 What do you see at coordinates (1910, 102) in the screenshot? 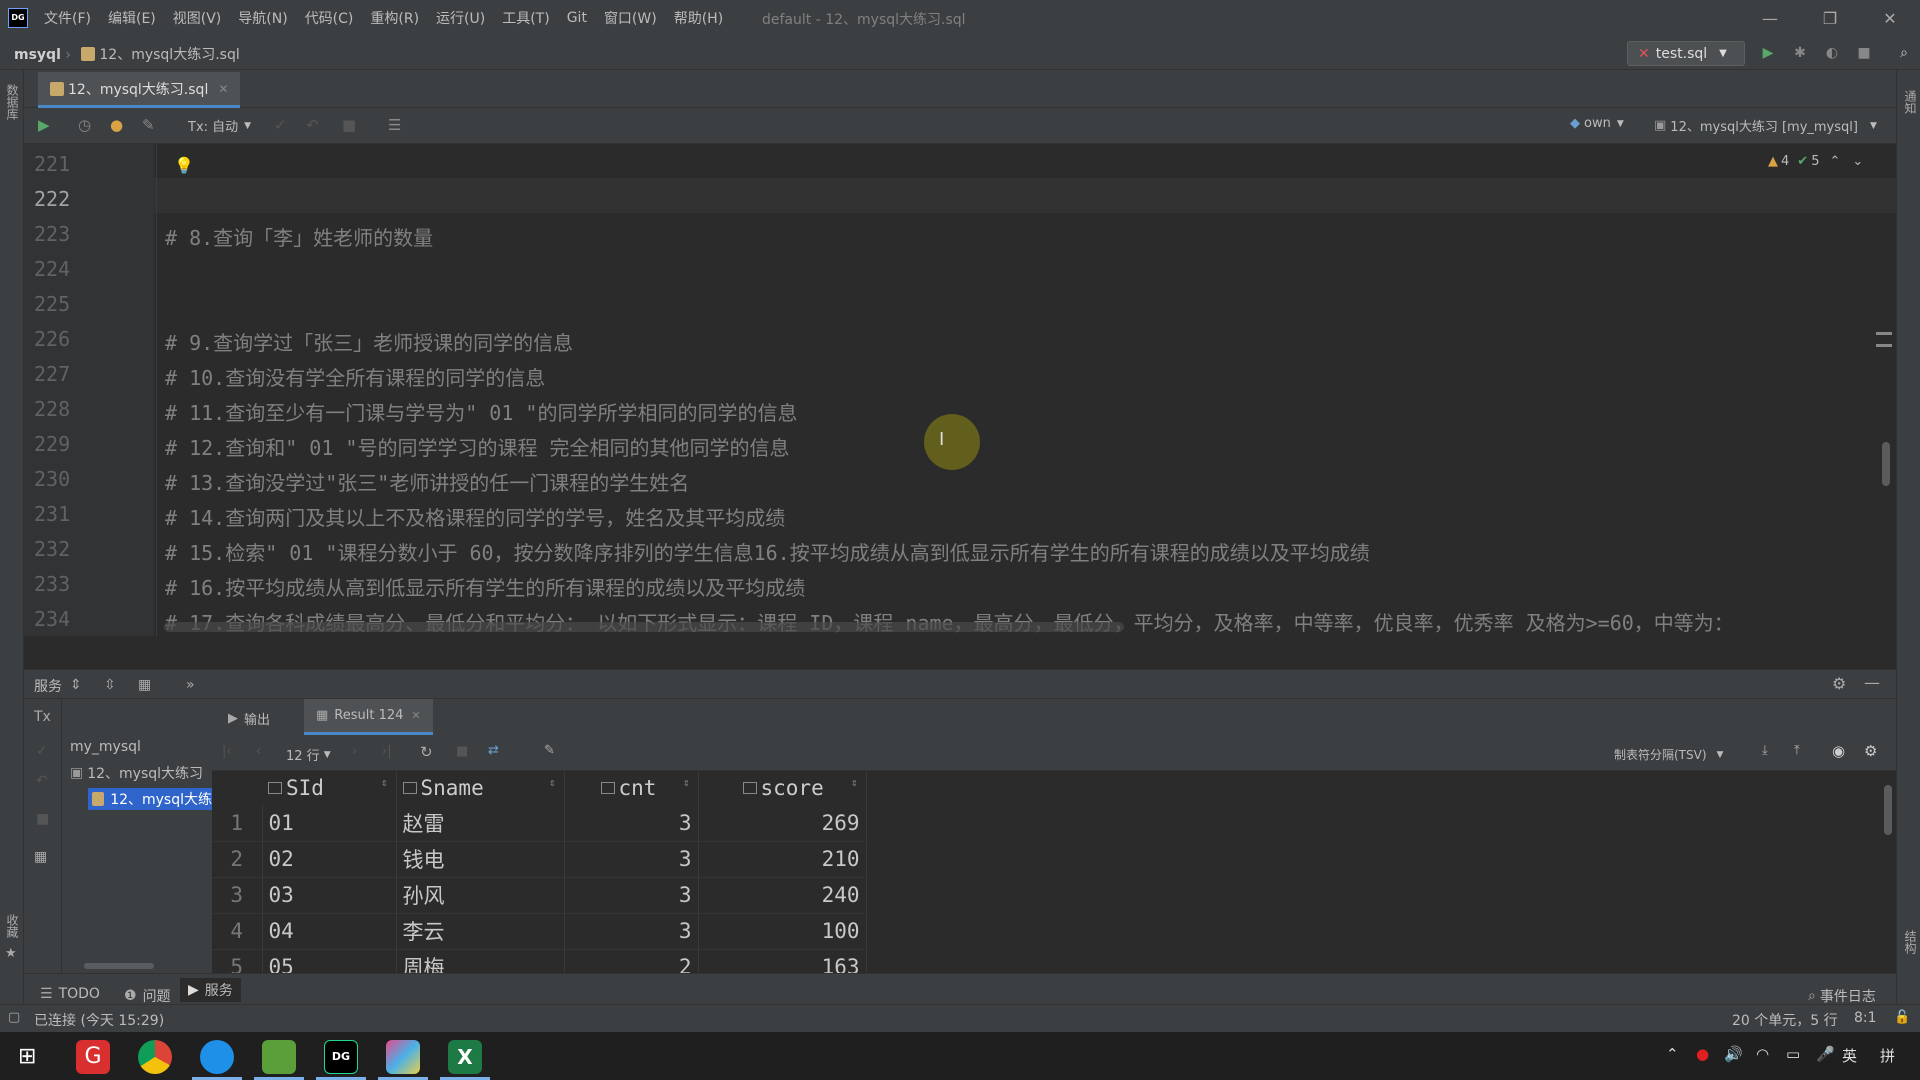
I see `notifications-tool-tab: 通知` at bounding box center [1910, 102].